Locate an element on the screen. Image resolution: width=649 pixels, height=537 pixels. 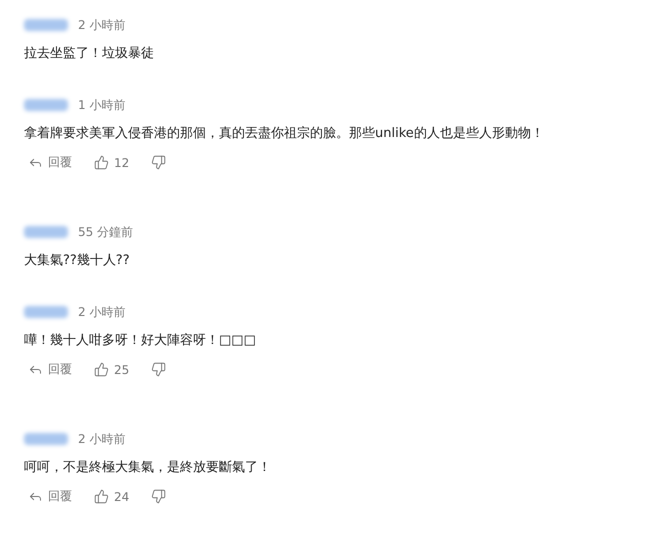
comment-time: 1 小時前 is located at coordinates (102, 105).